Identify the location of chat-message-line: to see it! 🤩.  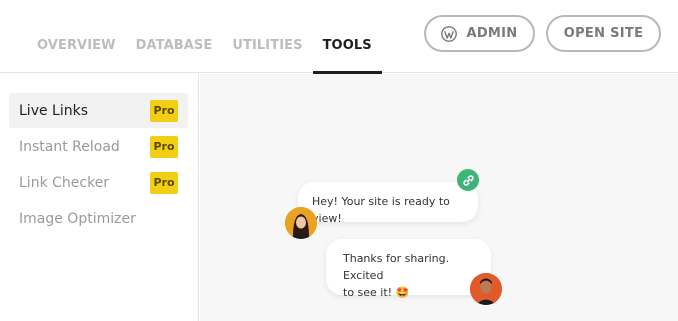
(376, 292).